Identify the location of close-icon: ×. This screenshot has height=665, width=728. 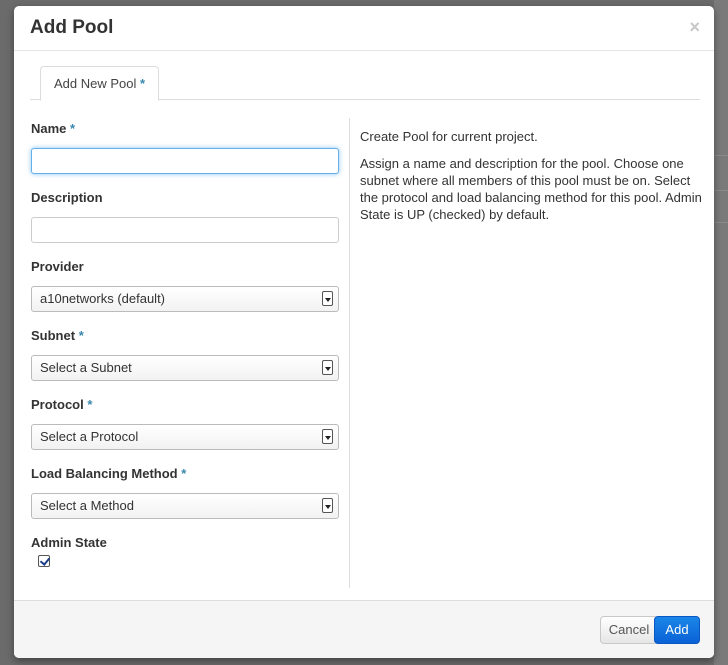
(694, 27).